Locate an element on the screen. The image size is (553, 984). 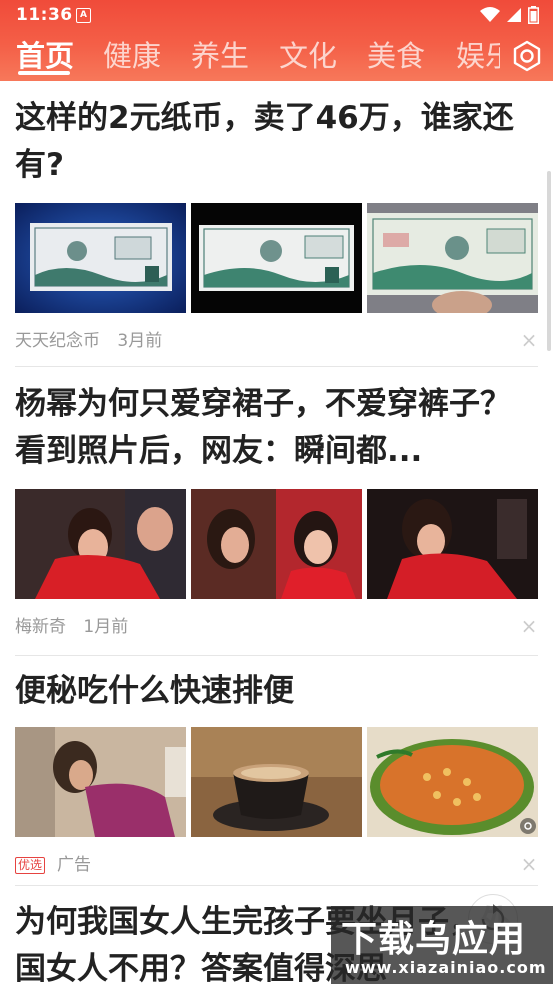
article-title: 便秘吃什么快速排便 is located at coordinates (276, 691).